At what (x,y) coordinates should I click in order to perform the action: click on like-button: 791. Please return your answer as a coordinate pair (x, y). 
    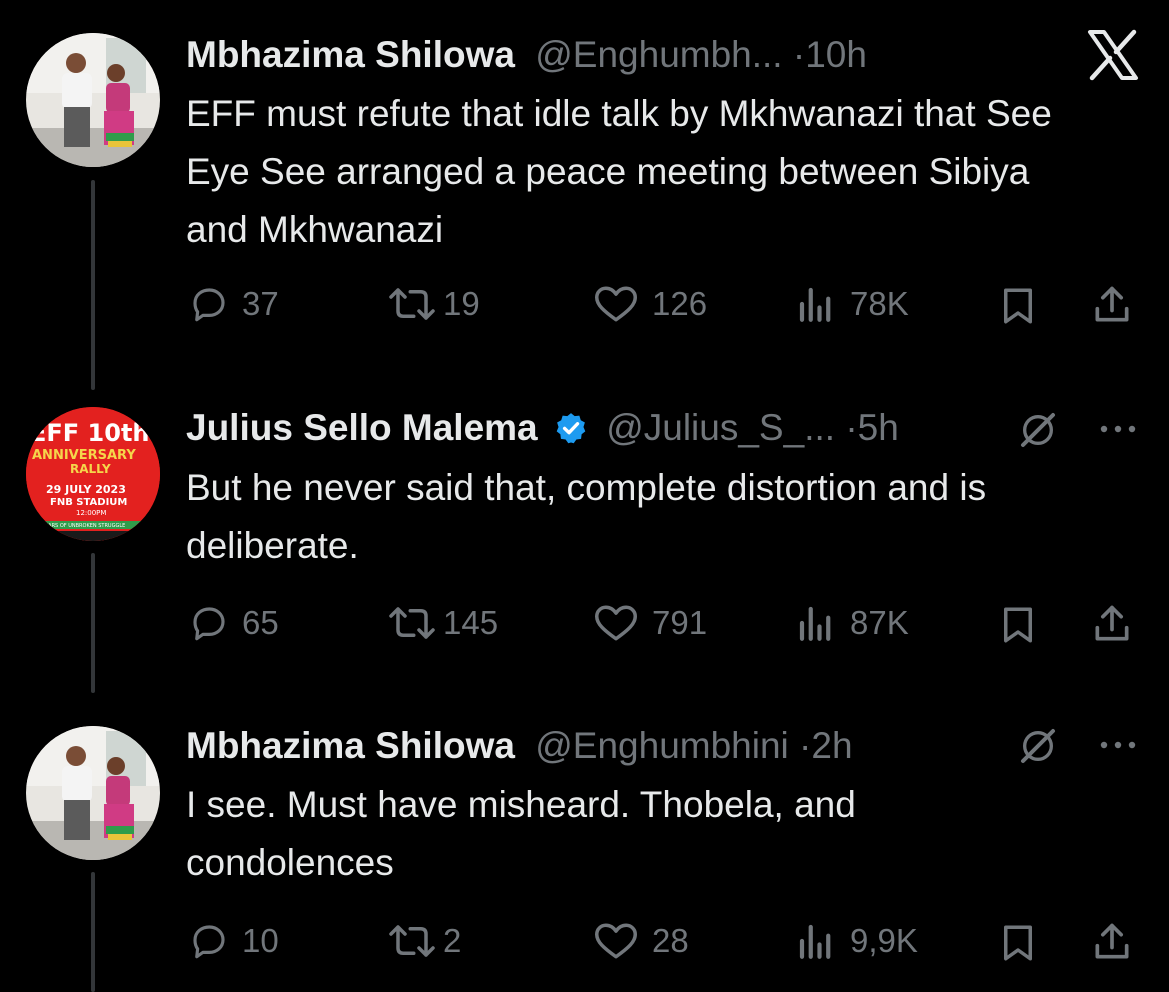
    Looking at the image, I should click on (649, 623).